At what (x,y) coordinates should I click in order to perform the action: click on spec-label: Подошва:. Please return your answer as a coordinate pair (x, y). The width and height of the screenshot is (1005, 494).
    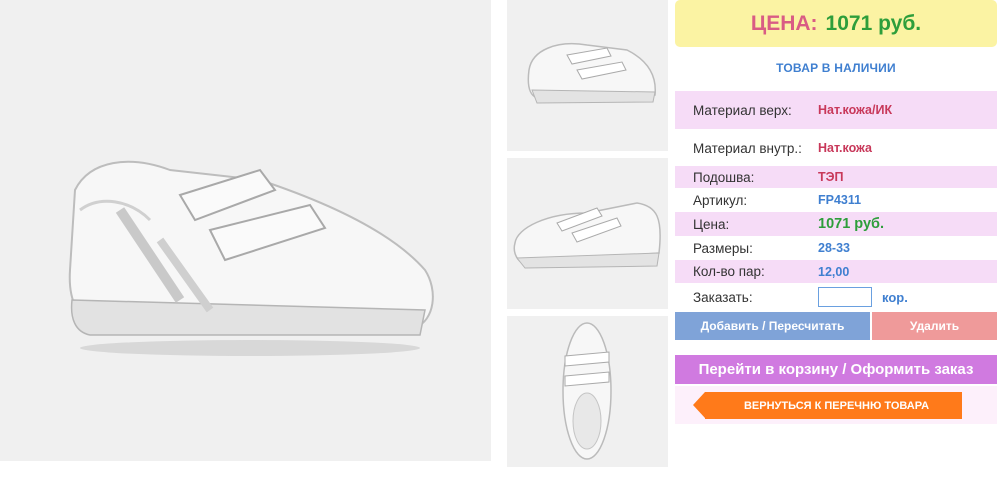
    Looking at the image, I should click on (724, 177).